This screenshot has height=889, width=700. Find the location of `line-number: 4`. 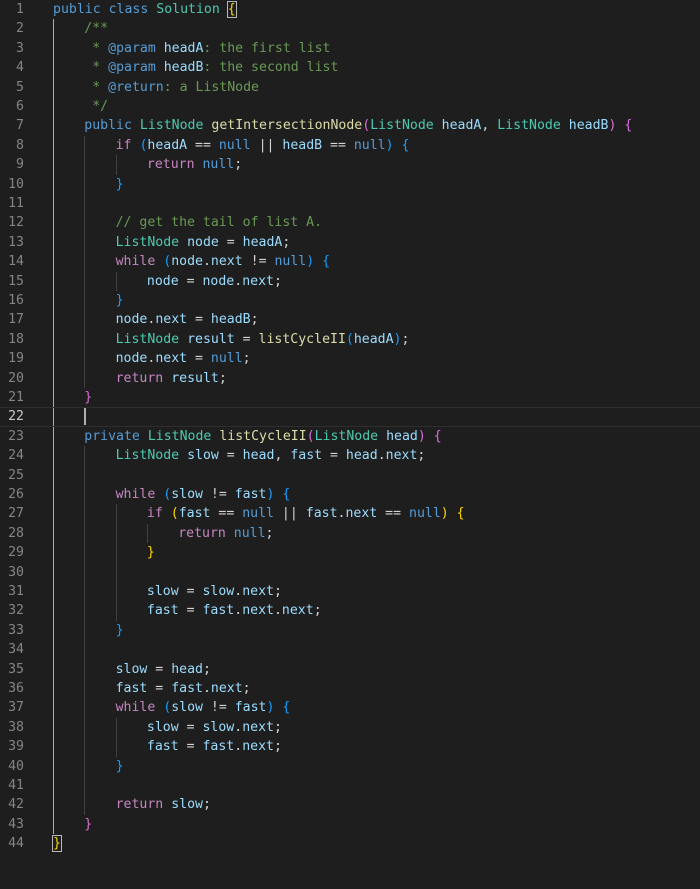

line-number: 4 is located at coordinates (20, 68).